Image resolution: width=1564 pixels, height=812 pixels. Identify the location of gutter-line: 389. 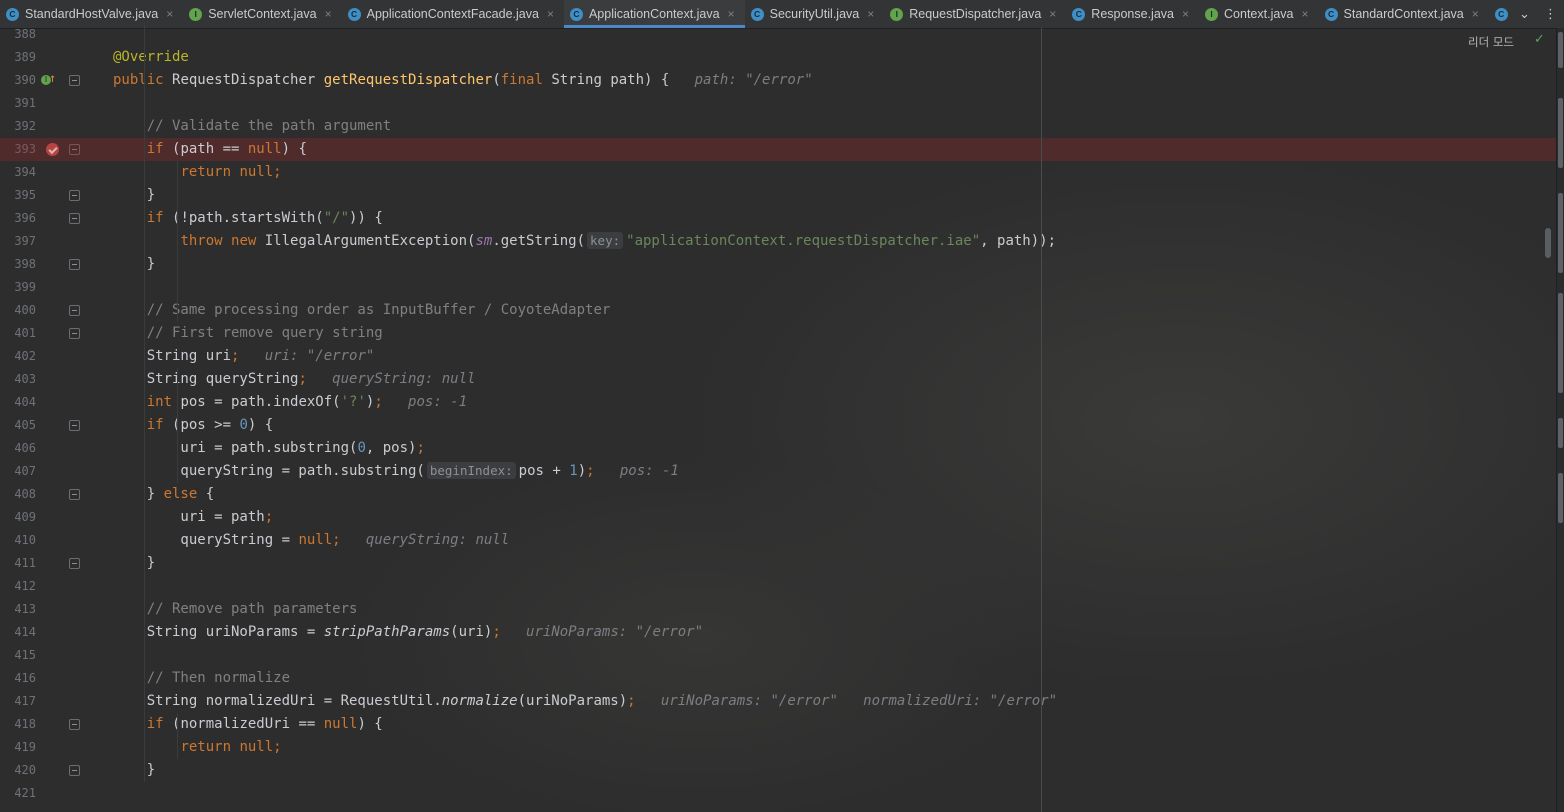
(49, 57).